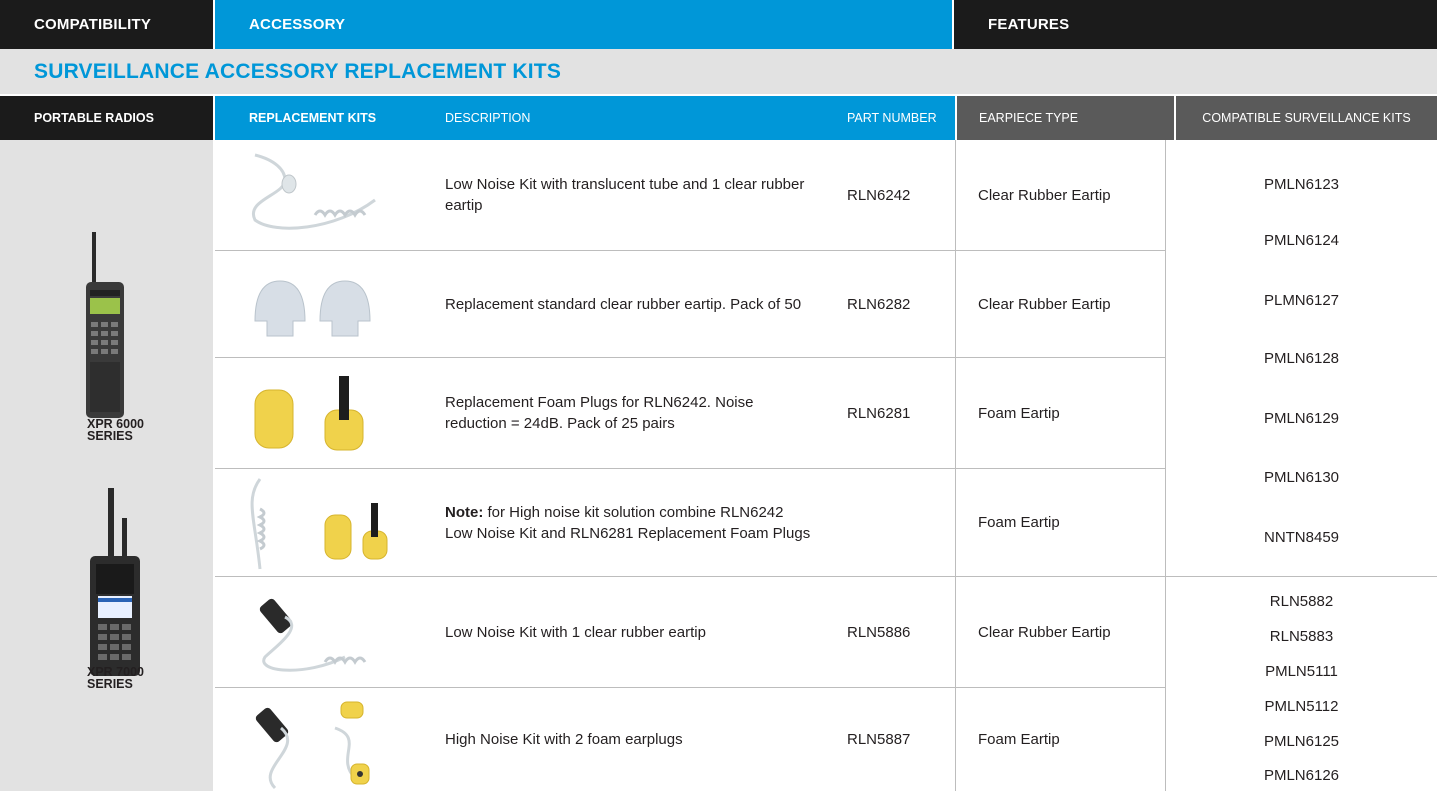 The image size is (1437, 791). Describe the element at coordinates (106, 465) in the screenshot. I see `portable-radios-panel: XPR 6000 SERIES XPR 7000 SERIES` at that location.